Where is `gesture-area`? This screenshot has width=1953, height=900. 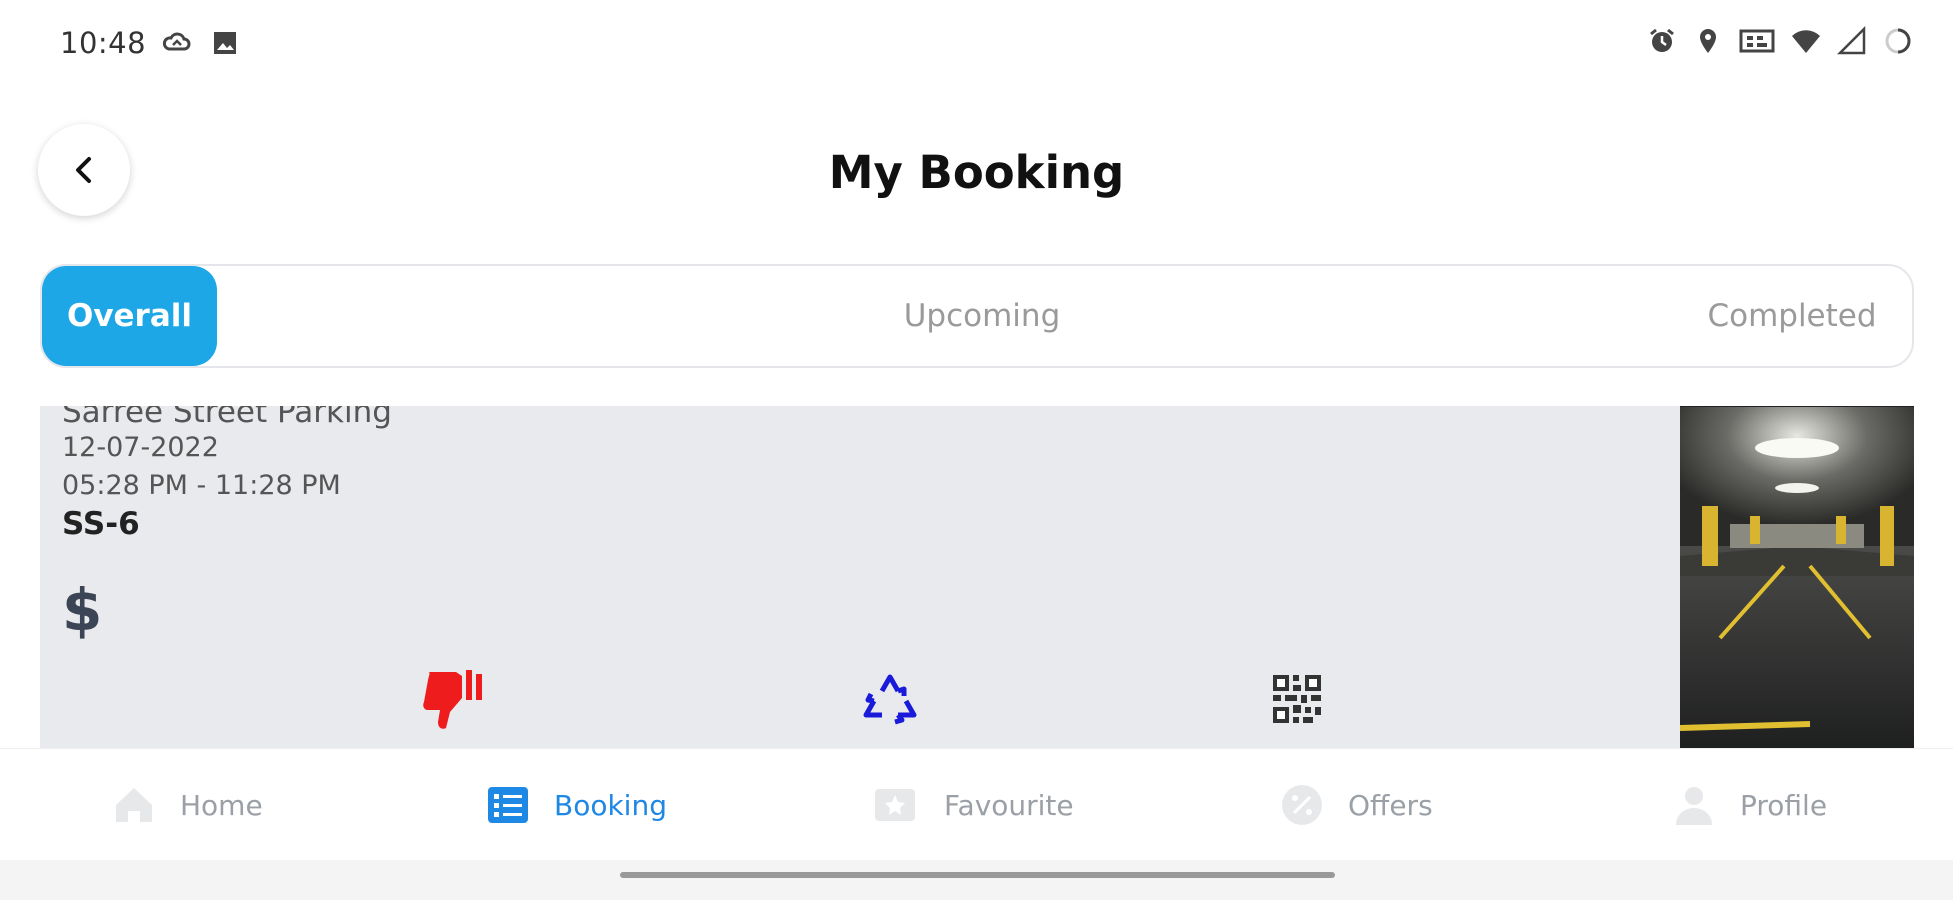
gesture-area is located at coordinates (976, 880).